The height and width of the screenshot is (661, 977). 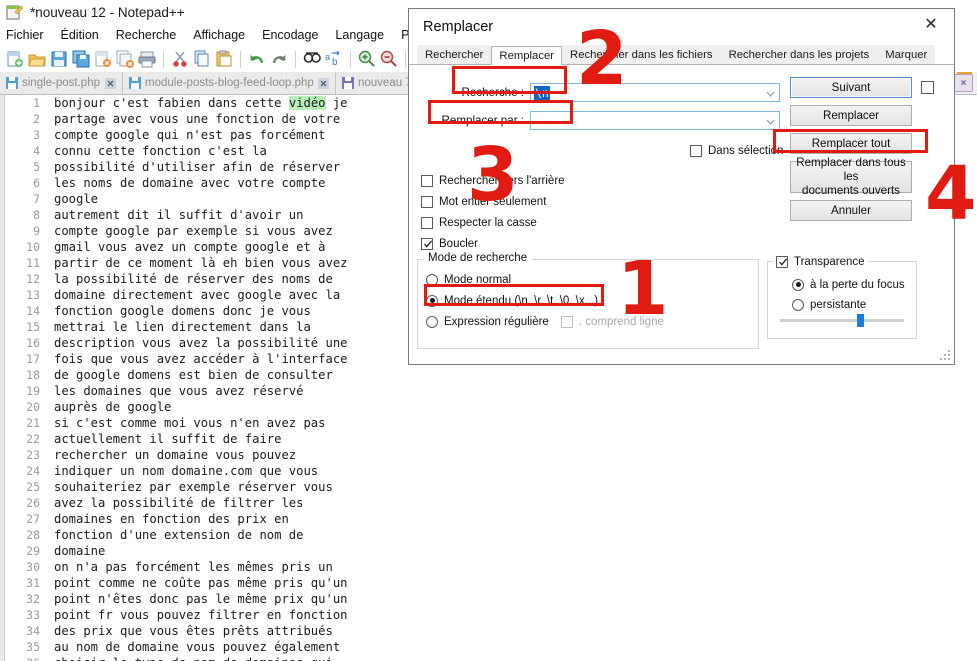 I want to click on editor-line: 18 de google domens est bien de consulter, so click(x=488, y=375).